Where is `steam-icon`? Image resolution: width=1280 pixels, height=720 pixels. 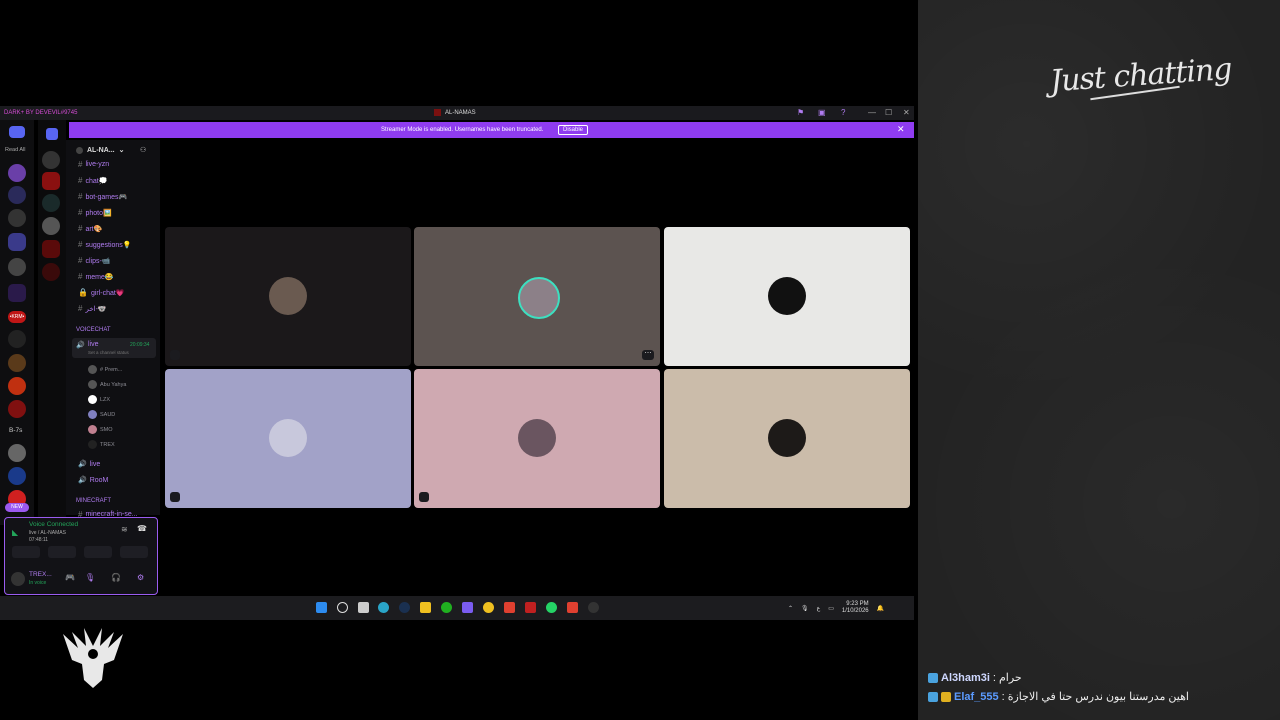
steam-icon is located at coordinates (404, 607).